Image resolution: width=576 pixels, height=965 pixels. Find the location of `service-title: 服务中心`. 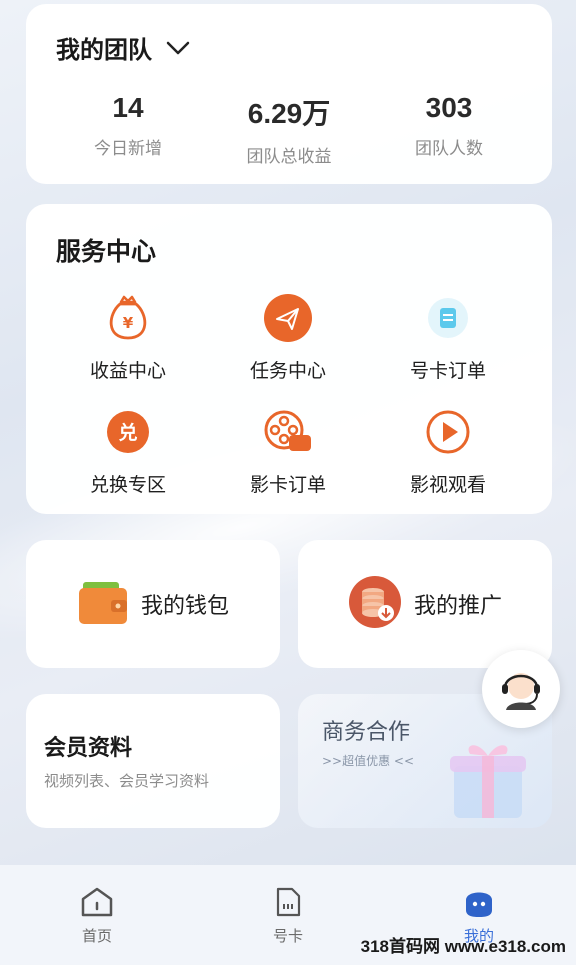

service-title: 服务中心 is located at coordinates (106, 251).